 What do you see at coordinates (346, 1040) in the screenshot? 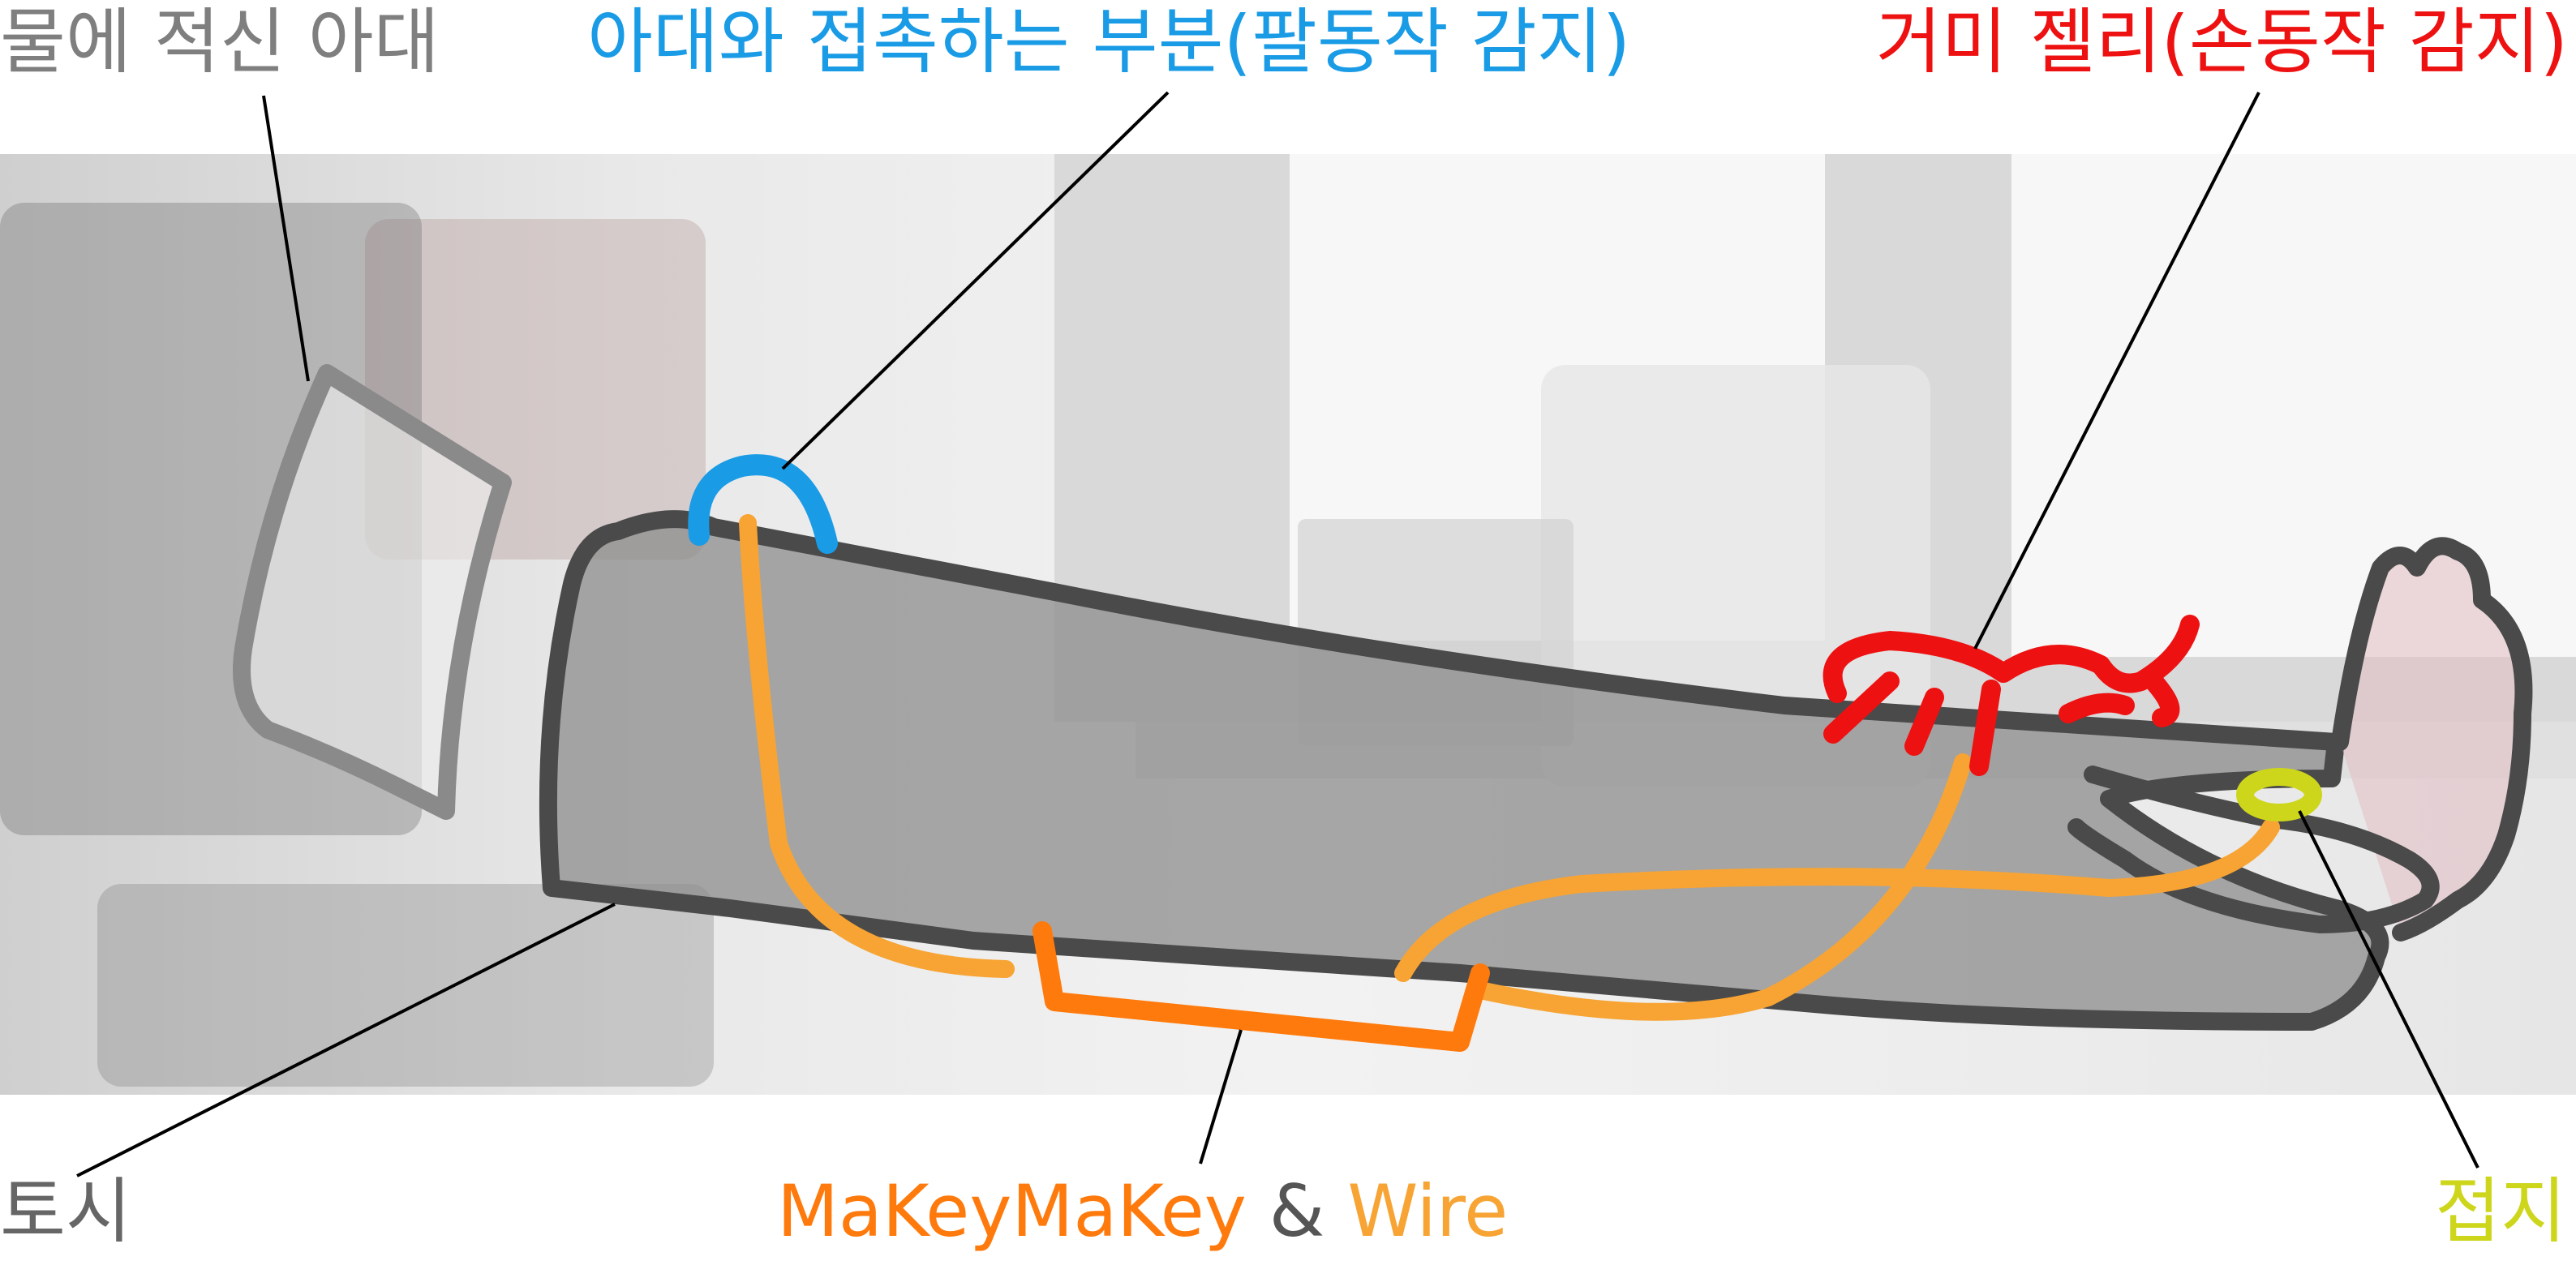
I see `leader-toshi` at bounding box center [346, 1040].